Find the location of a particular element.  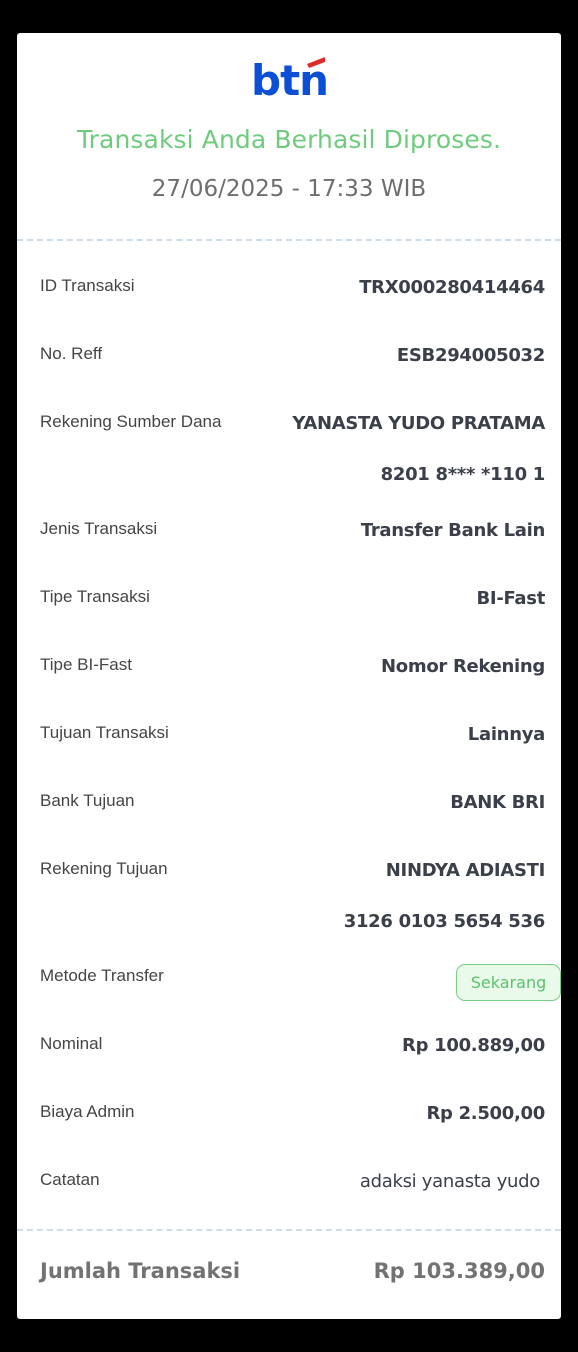

bank-tujuan-label: Bank Tujuan is located at coordinates (87, 800).